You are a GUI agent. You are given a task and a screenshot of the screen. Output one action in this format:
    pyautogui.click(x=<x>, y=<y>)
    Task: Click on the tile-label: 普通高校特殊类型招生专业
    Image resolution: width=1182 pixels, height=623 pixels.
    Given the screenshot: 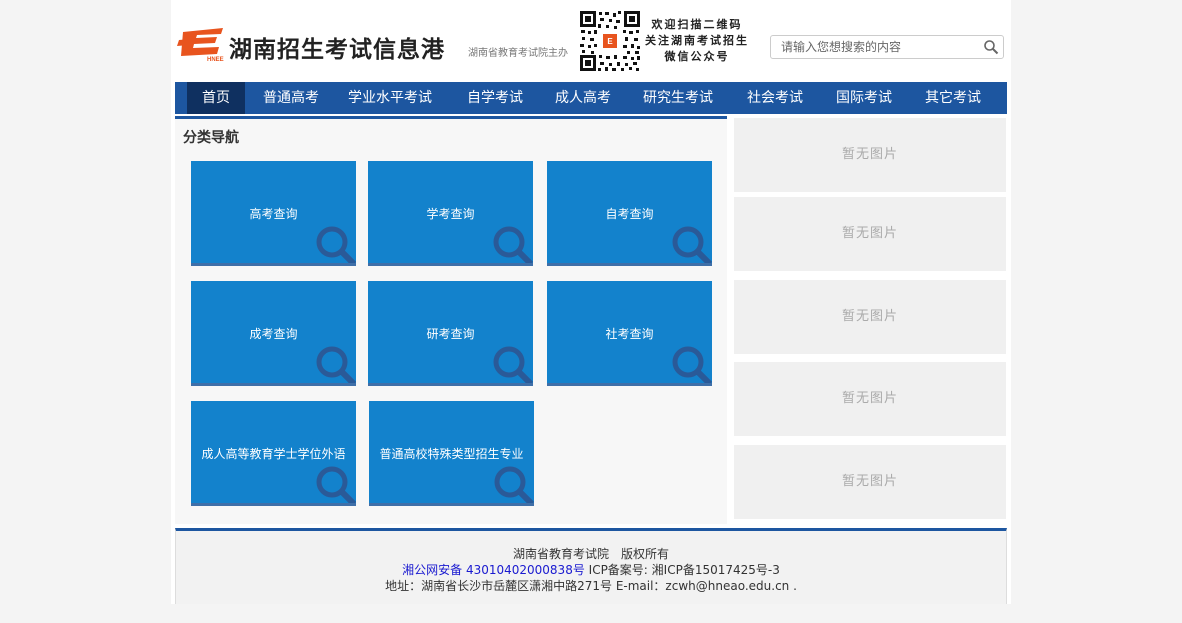 What is the action you would take?
    pyautogui.click(x=451, y=454)
    